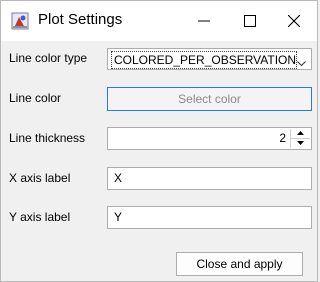 The image size is (320, 282). I want to click on maximize-button, so click(250, 21).